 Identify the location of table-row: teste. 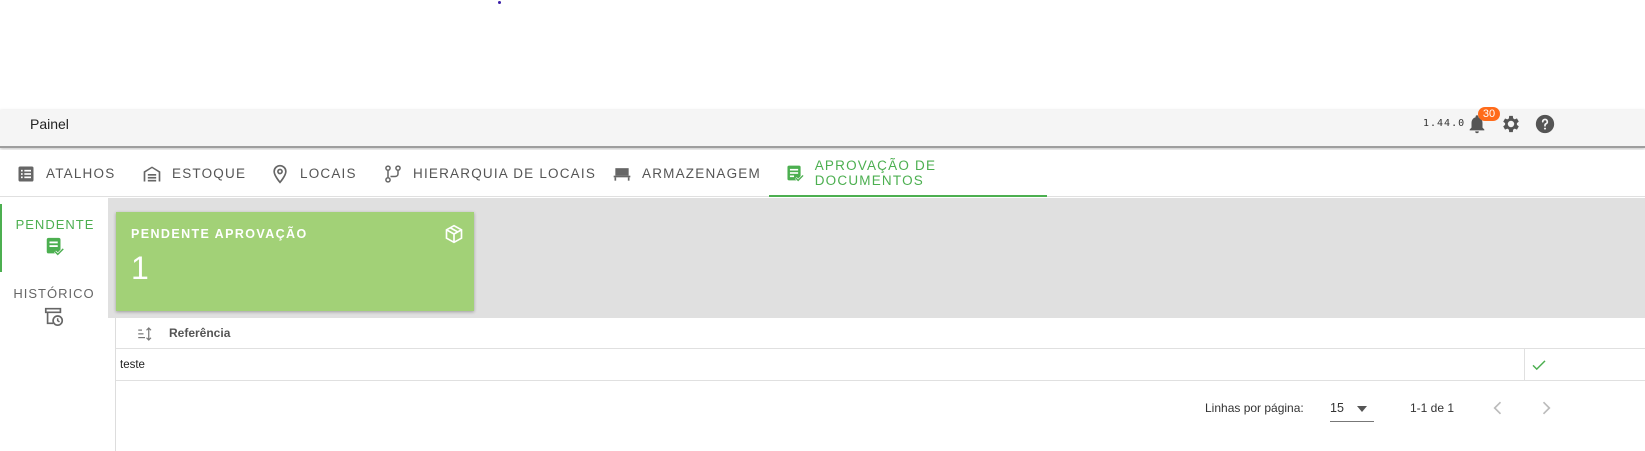
(880, 365).